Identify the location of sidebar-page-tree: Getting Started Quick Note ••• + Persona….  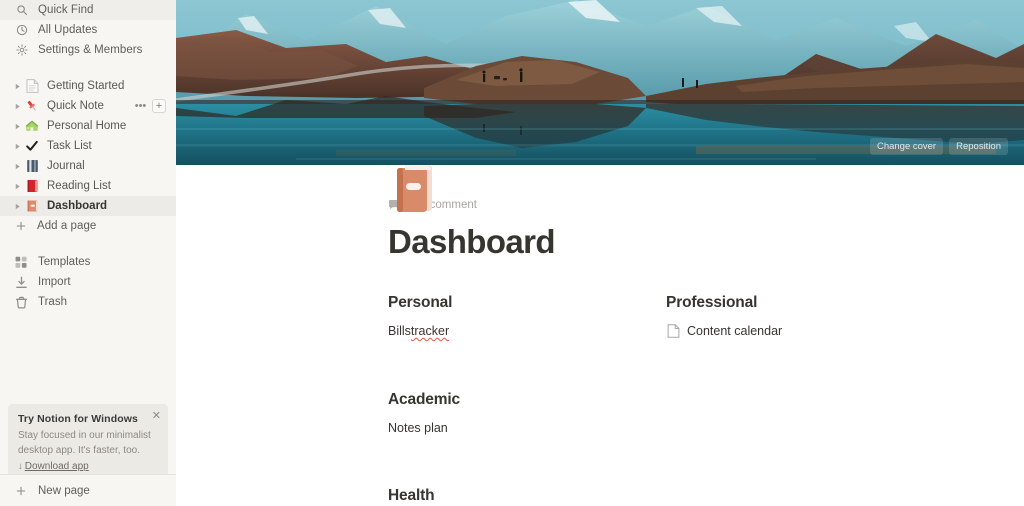
(88, 156).